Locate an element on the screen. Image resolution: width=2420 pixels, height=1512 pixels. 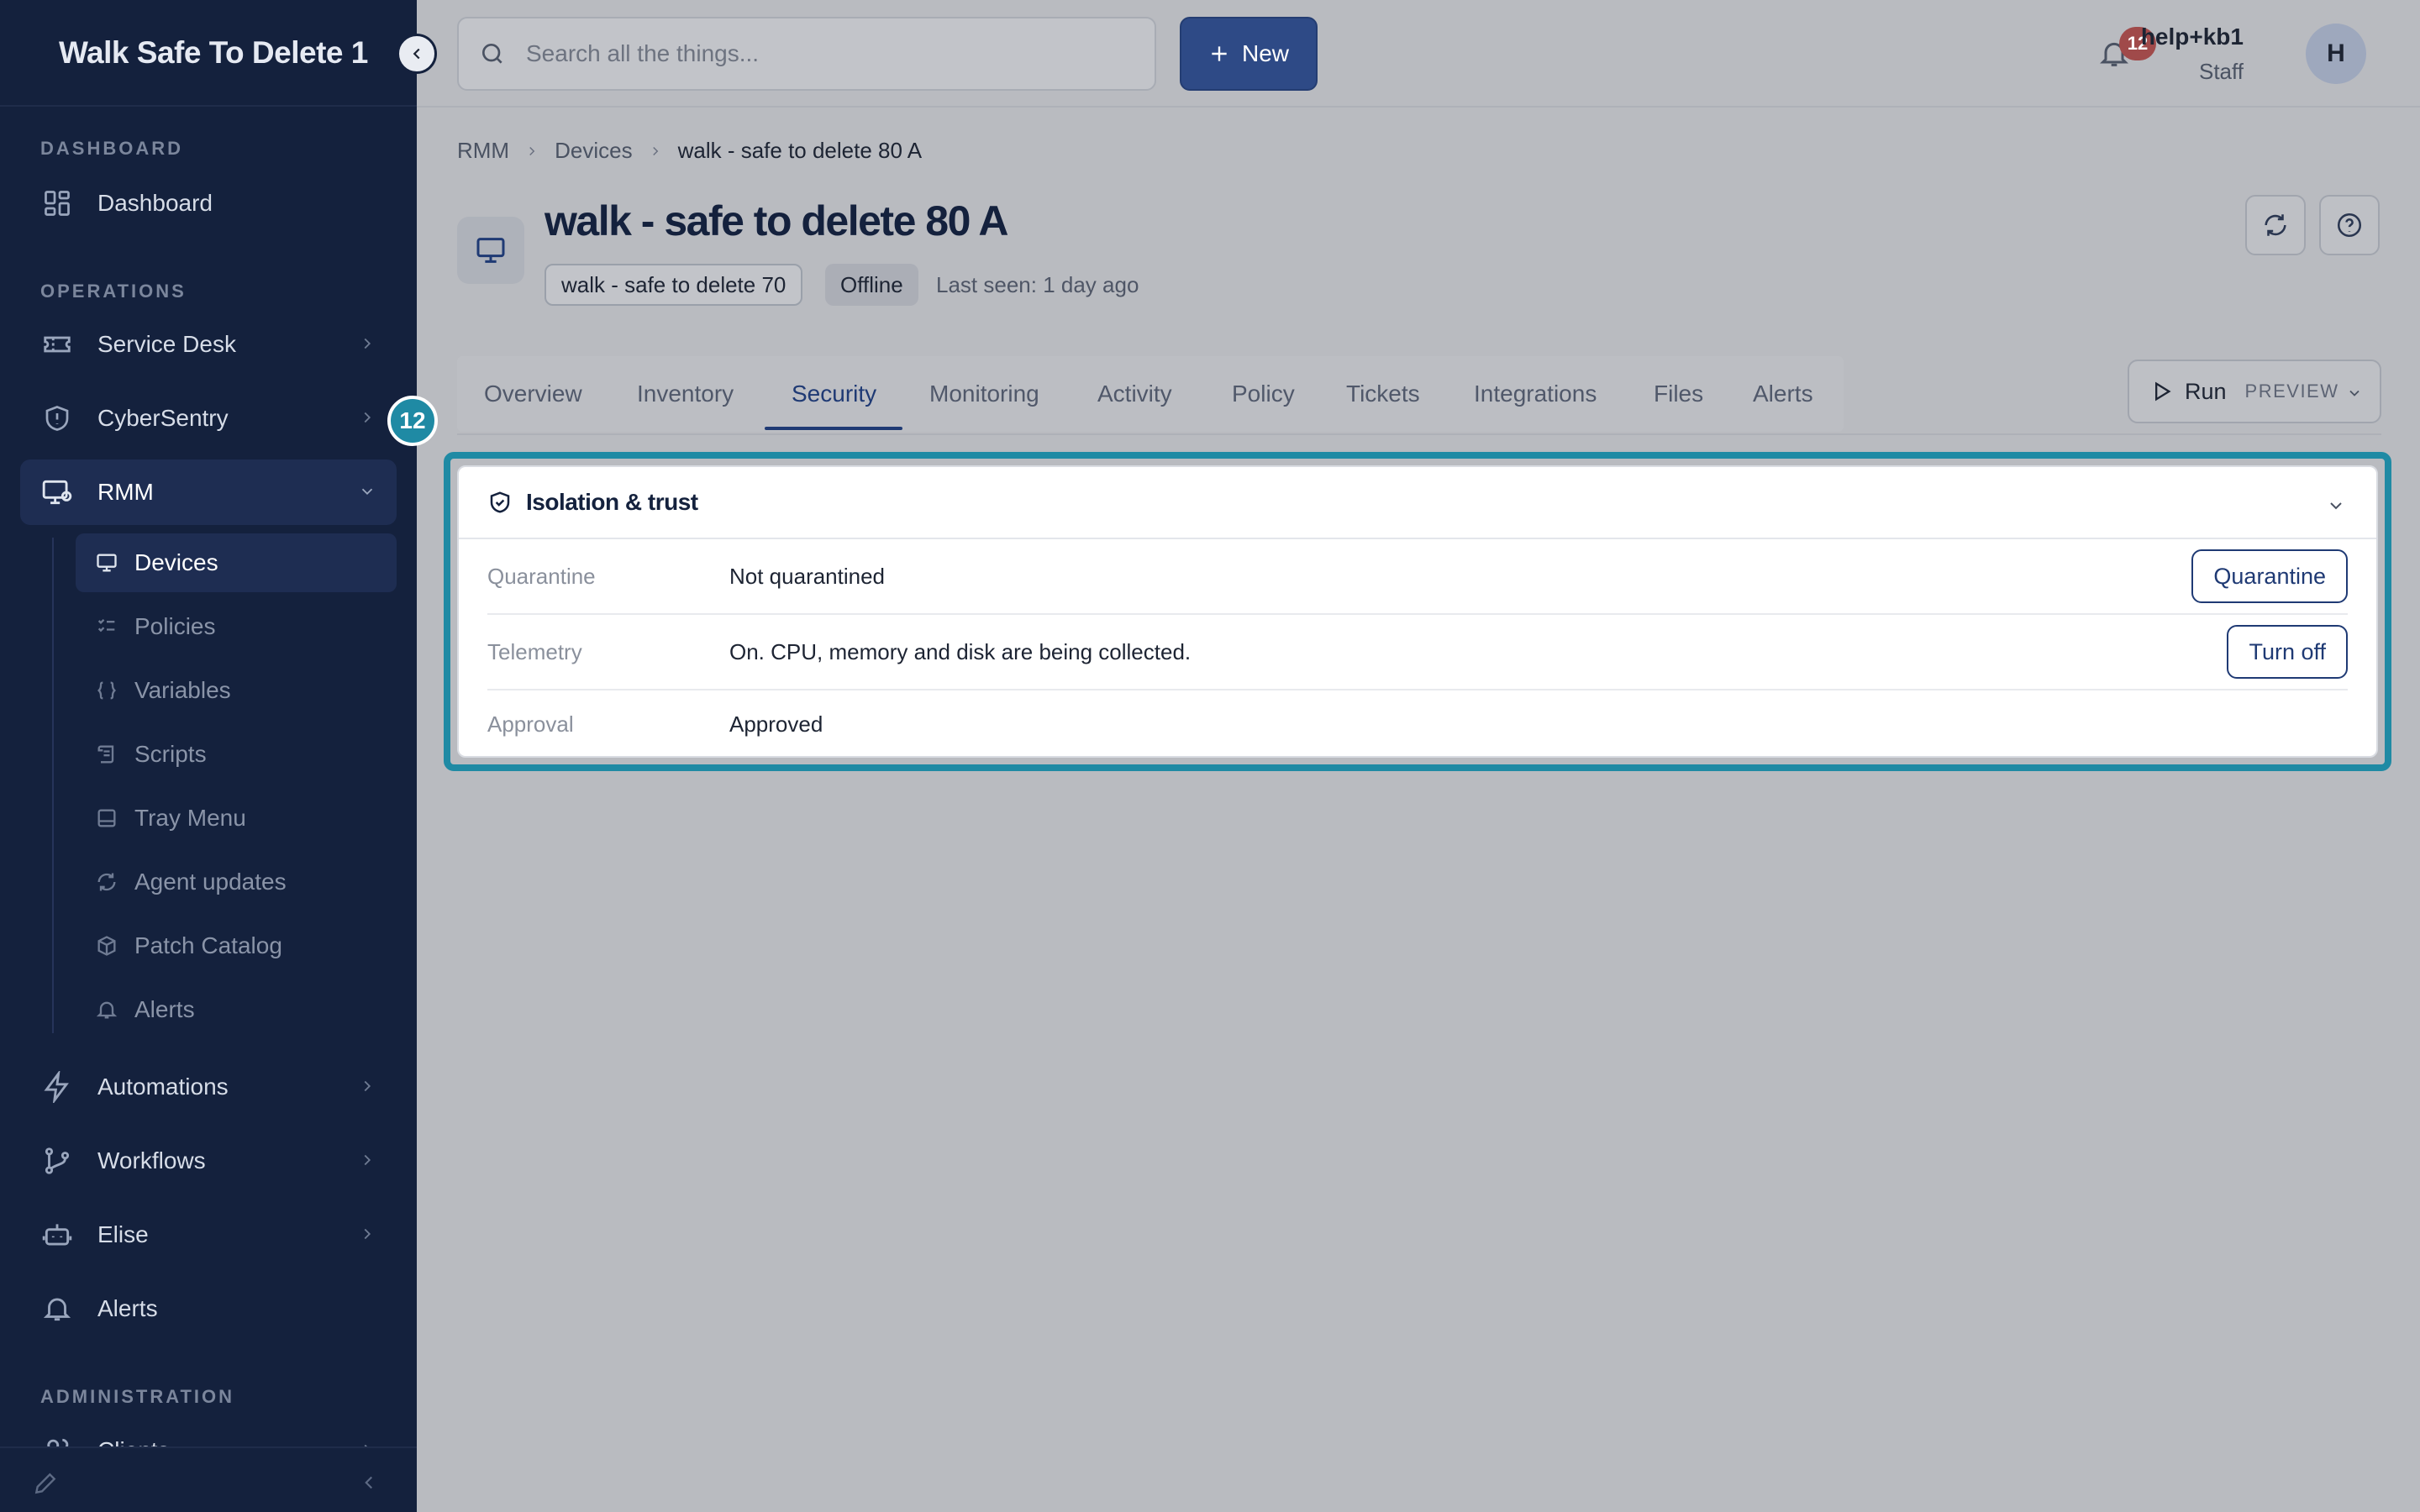
active-tab-indicator is located at coordinates (833, 428).